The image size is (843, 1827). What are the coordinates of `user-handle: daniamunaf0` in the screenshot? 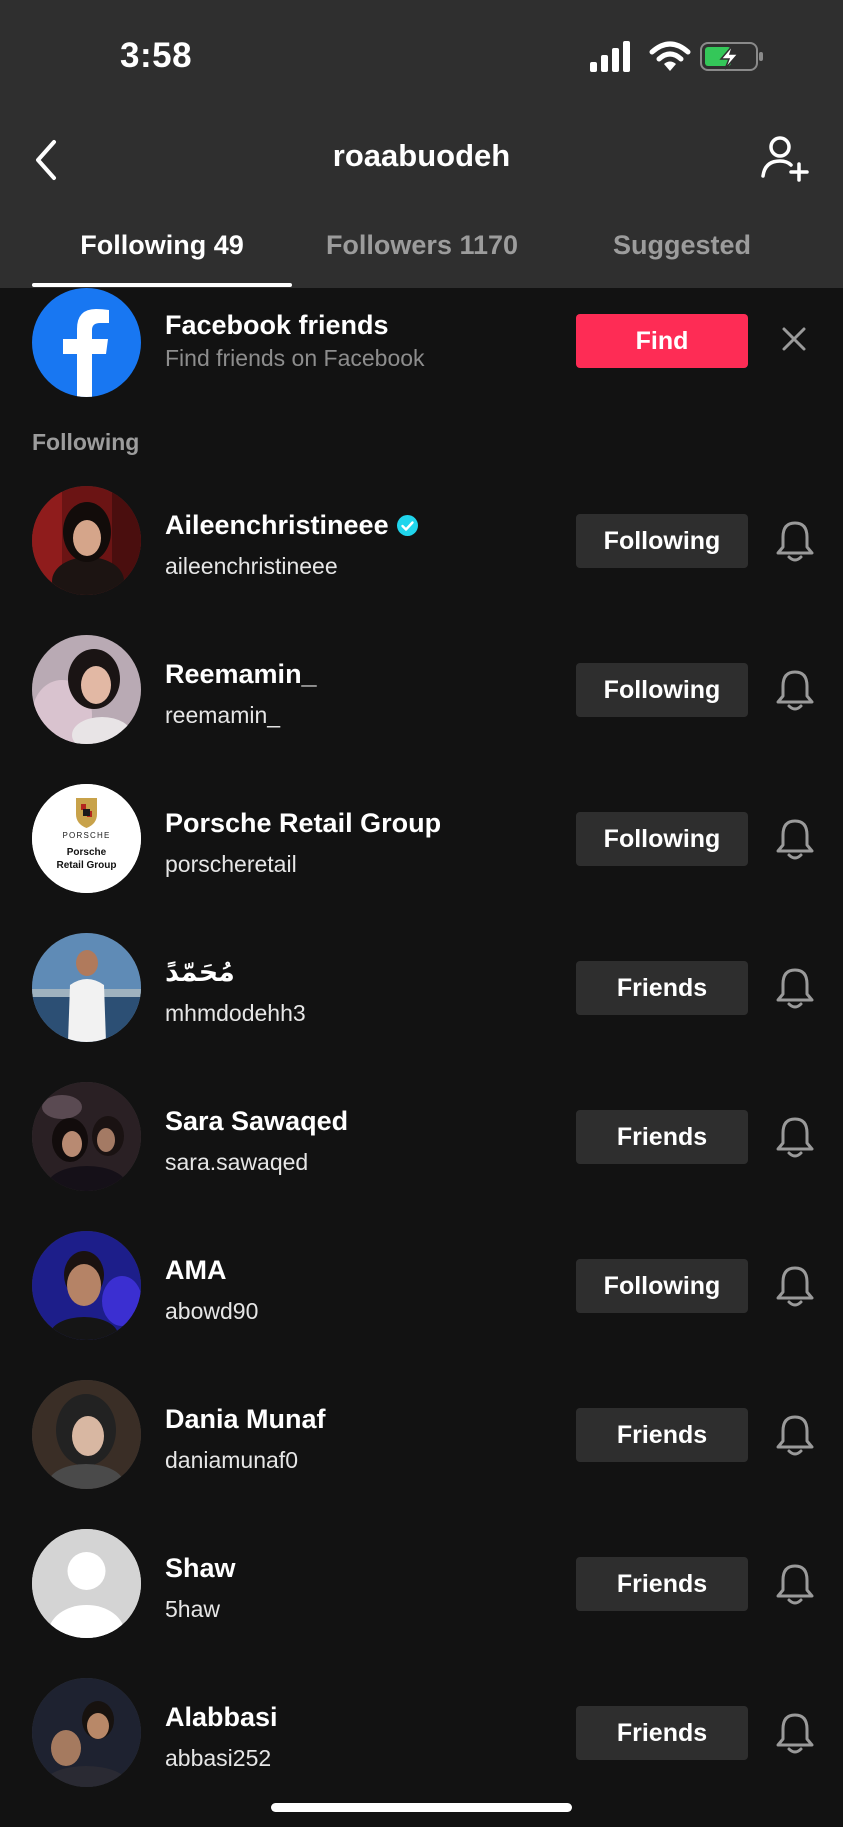 It's located at (231, 1460).